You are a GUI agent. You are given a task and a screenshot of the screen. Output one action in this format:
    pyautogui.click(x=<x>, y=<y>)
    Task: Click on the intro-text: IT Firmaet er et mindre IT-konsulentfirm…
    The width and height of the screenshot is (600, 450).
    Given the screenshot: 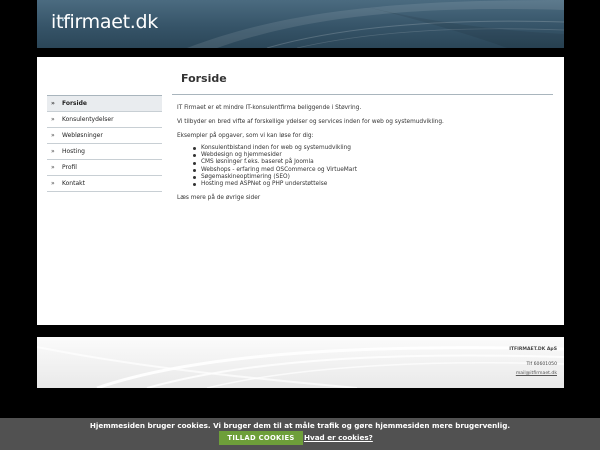 What is the action you would take?
    pyautogui.click(x=269, y=108)
    